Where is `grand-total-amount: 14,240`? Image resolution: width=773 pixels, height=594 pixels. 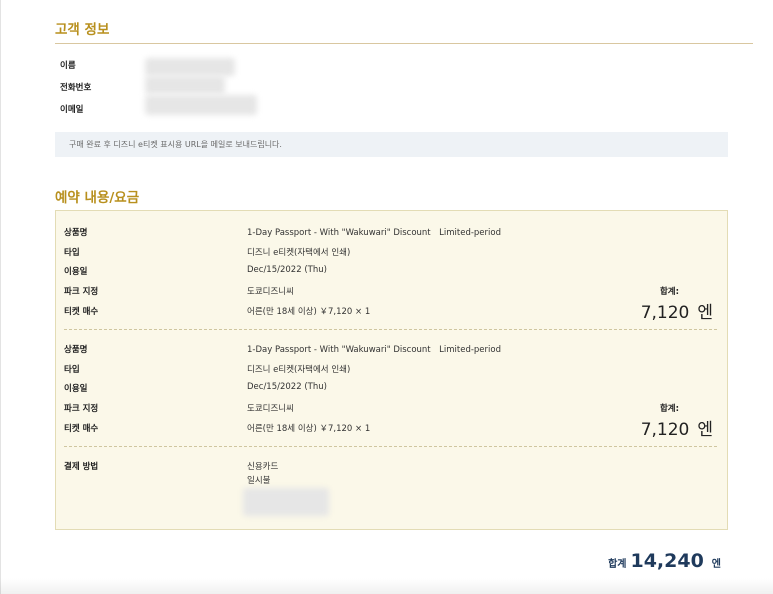
grand-total-amount: 14,240 is located at coordinates (667, 561).